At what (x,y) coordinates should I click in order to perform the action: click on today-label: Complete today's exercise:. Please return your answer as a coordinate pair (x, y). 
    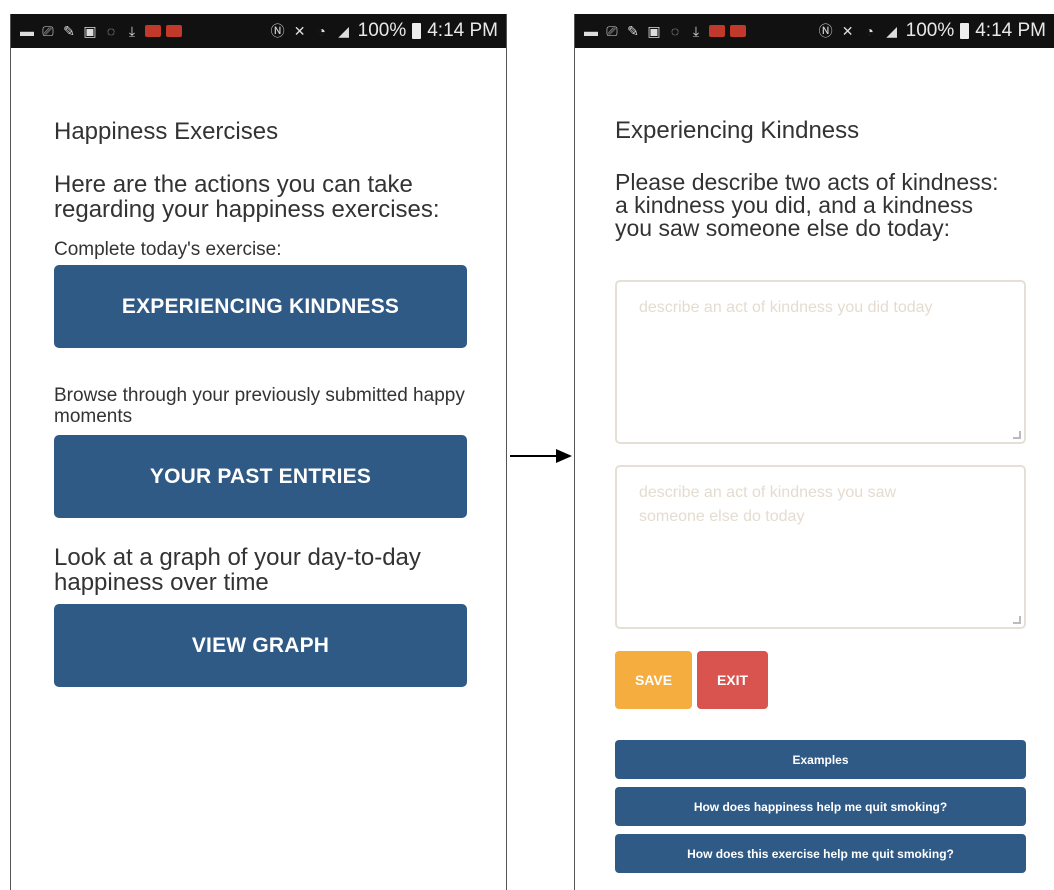
    Looking at the image, I should click on (168, 249).